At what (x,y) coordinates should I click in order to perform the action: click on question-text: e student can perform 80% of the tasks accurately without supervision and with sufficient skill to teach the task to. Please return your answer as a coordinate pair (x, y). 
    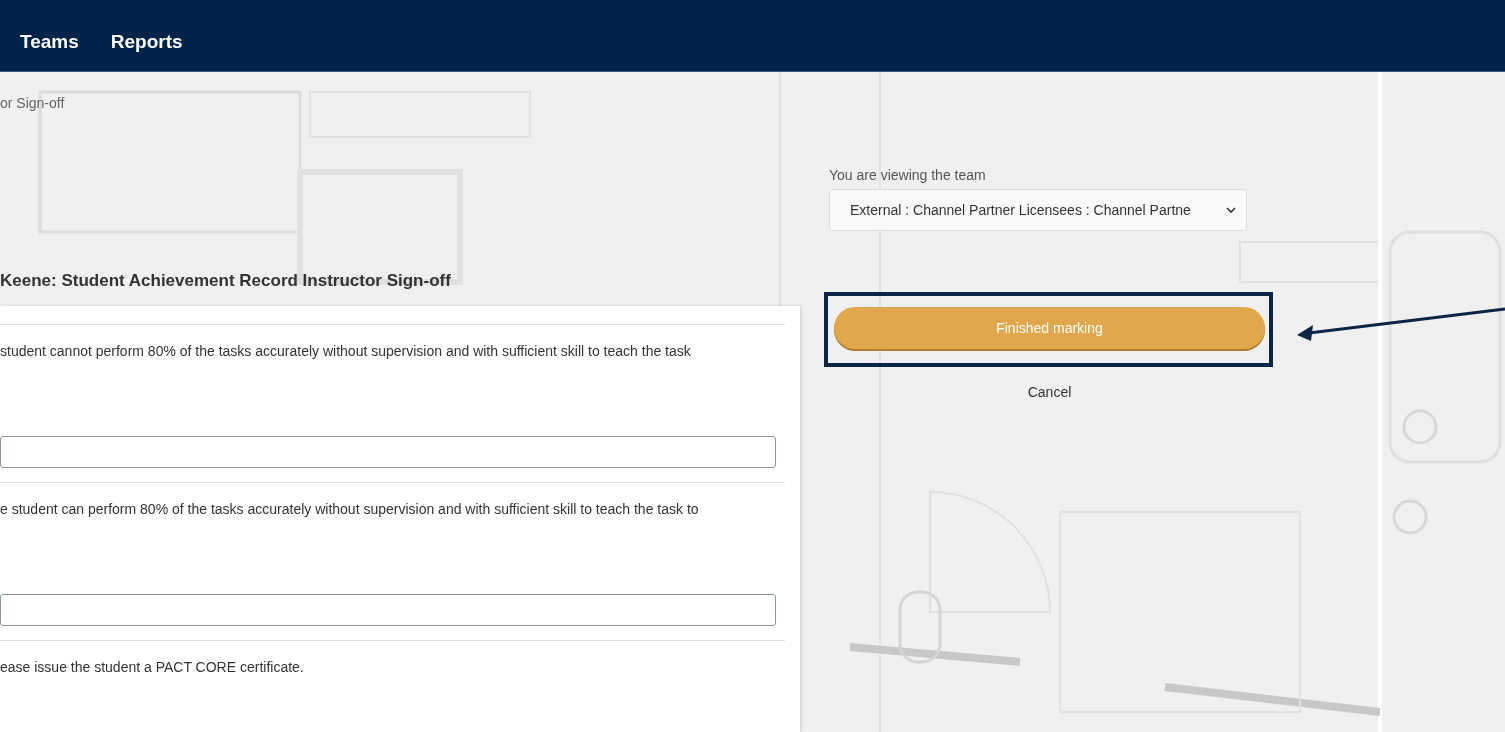
    Looking at the image, I should click on (350, 509).